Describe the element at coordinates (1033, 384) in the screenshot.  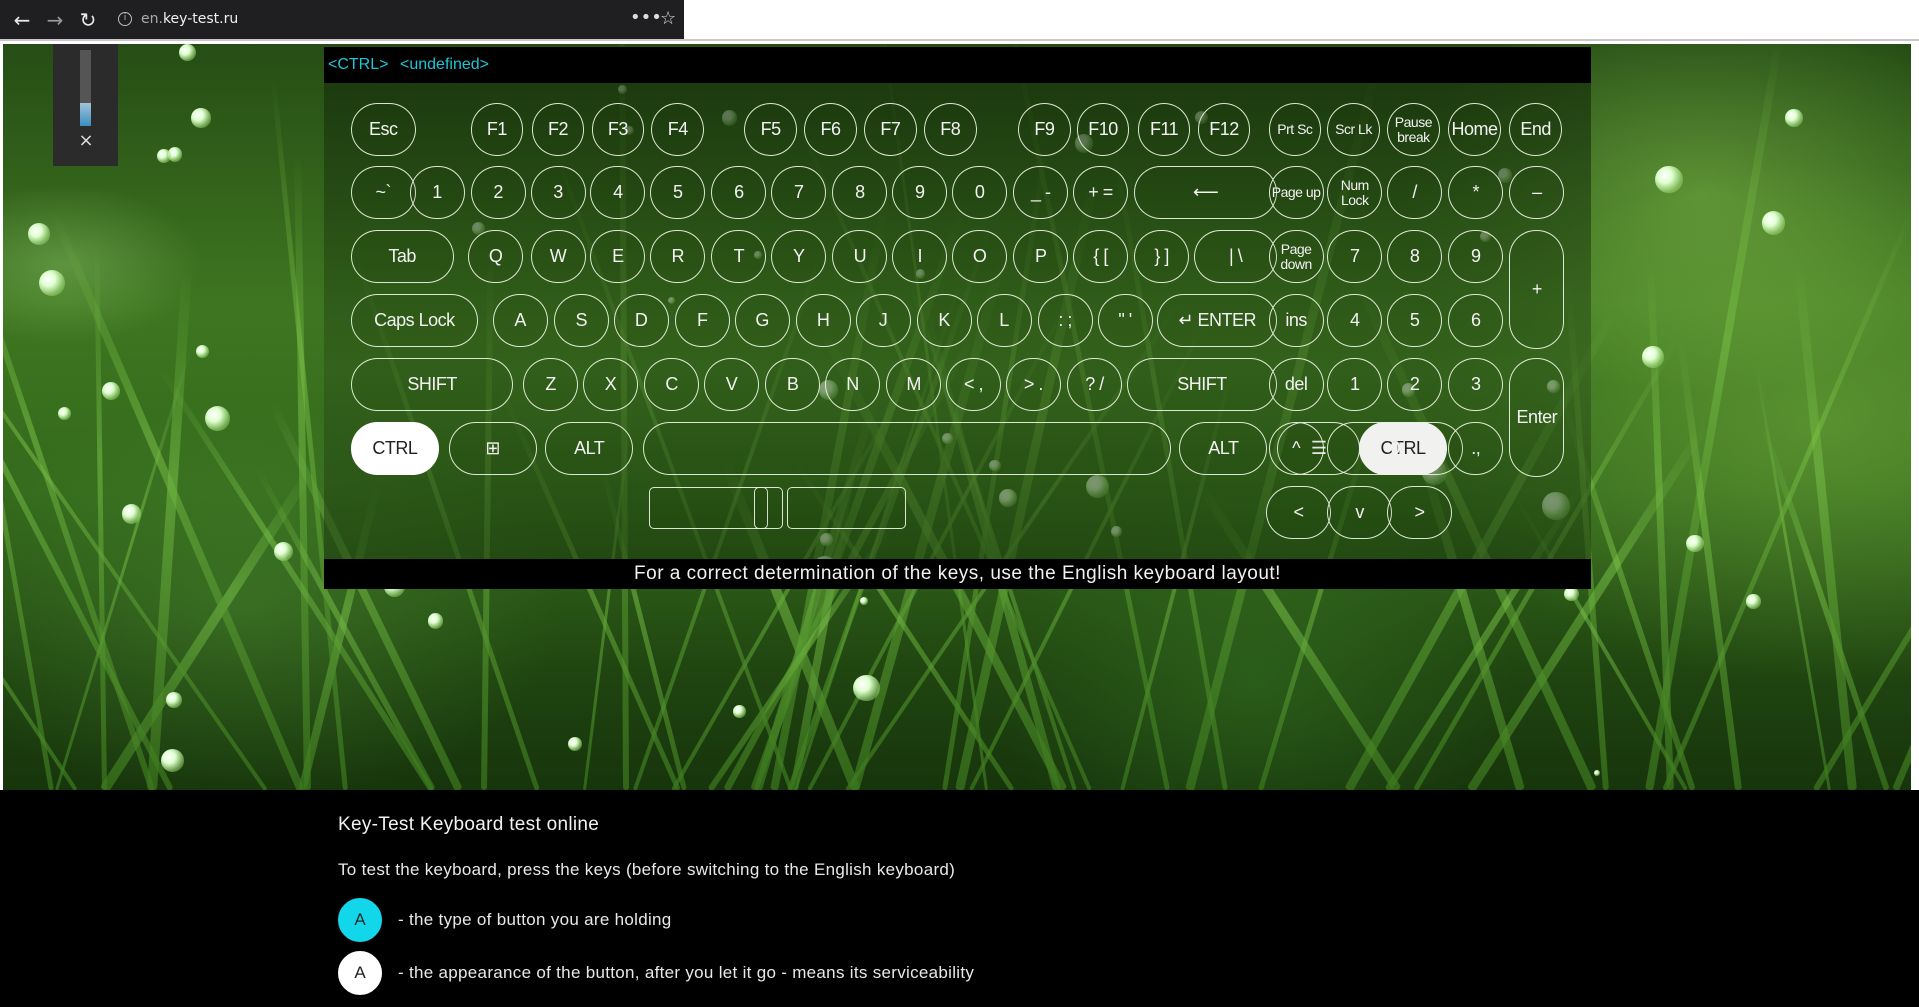
I see `key-period: > .` at that location.